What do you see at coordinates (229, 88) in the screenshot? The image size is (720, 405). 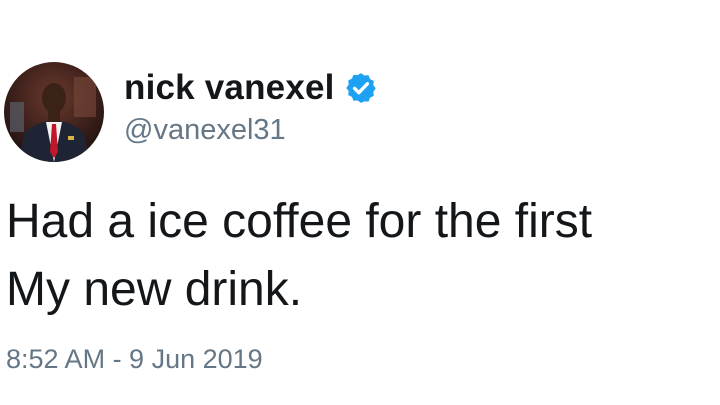 I see `display-name: nick vanexel` at bounding box center [229, 88].